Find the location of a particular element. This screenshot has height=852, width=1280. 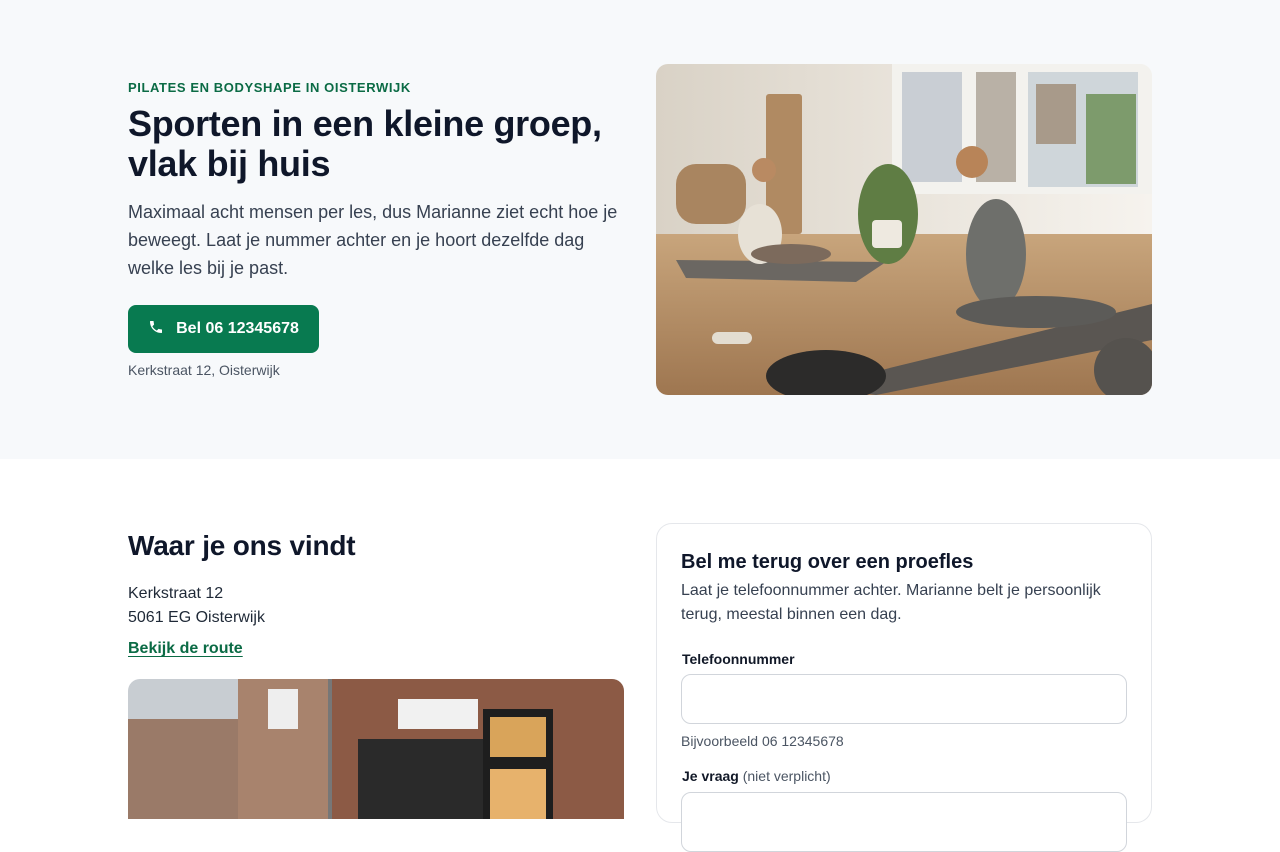

phone-icon is located at coordinates (156, 329).